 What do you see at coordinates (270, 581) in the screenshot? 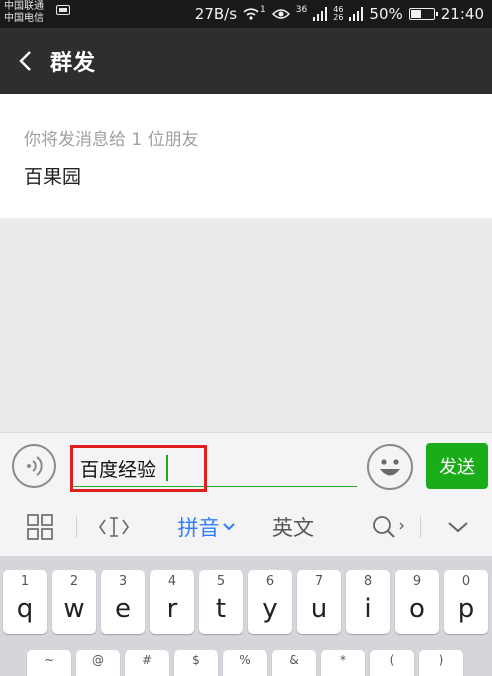
I see `key-number: 6` at bounding box center [270, 581].